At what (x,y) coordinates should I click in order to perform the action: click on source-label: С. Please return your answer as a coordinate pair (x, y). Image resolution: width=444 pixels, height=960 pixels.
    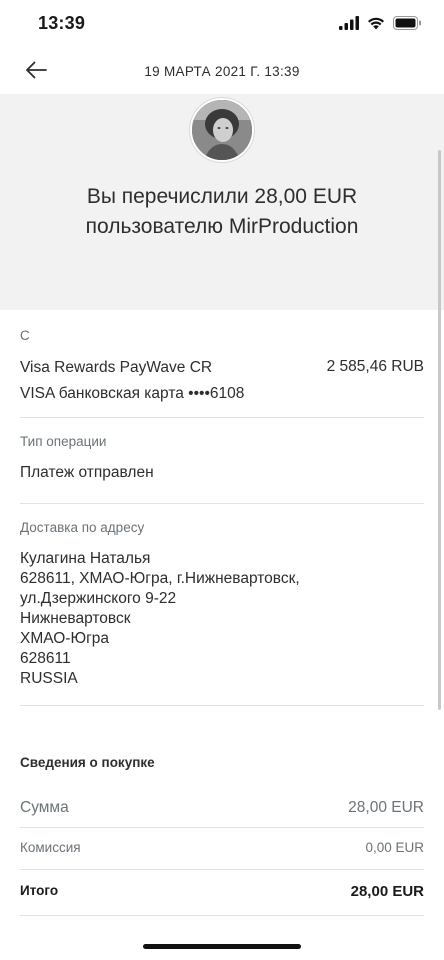
    Looking at the image, I should click on (25, 335).